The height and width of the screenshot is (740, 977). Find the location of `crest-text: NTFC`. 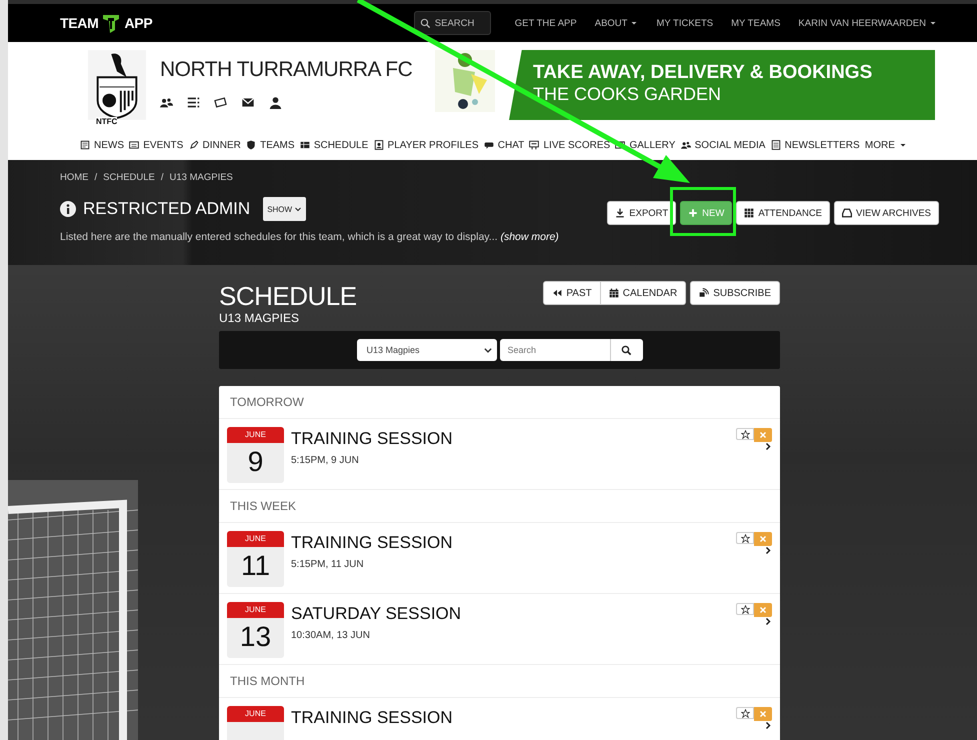

crest-text: NTFC is located at coordinates (107, 121).